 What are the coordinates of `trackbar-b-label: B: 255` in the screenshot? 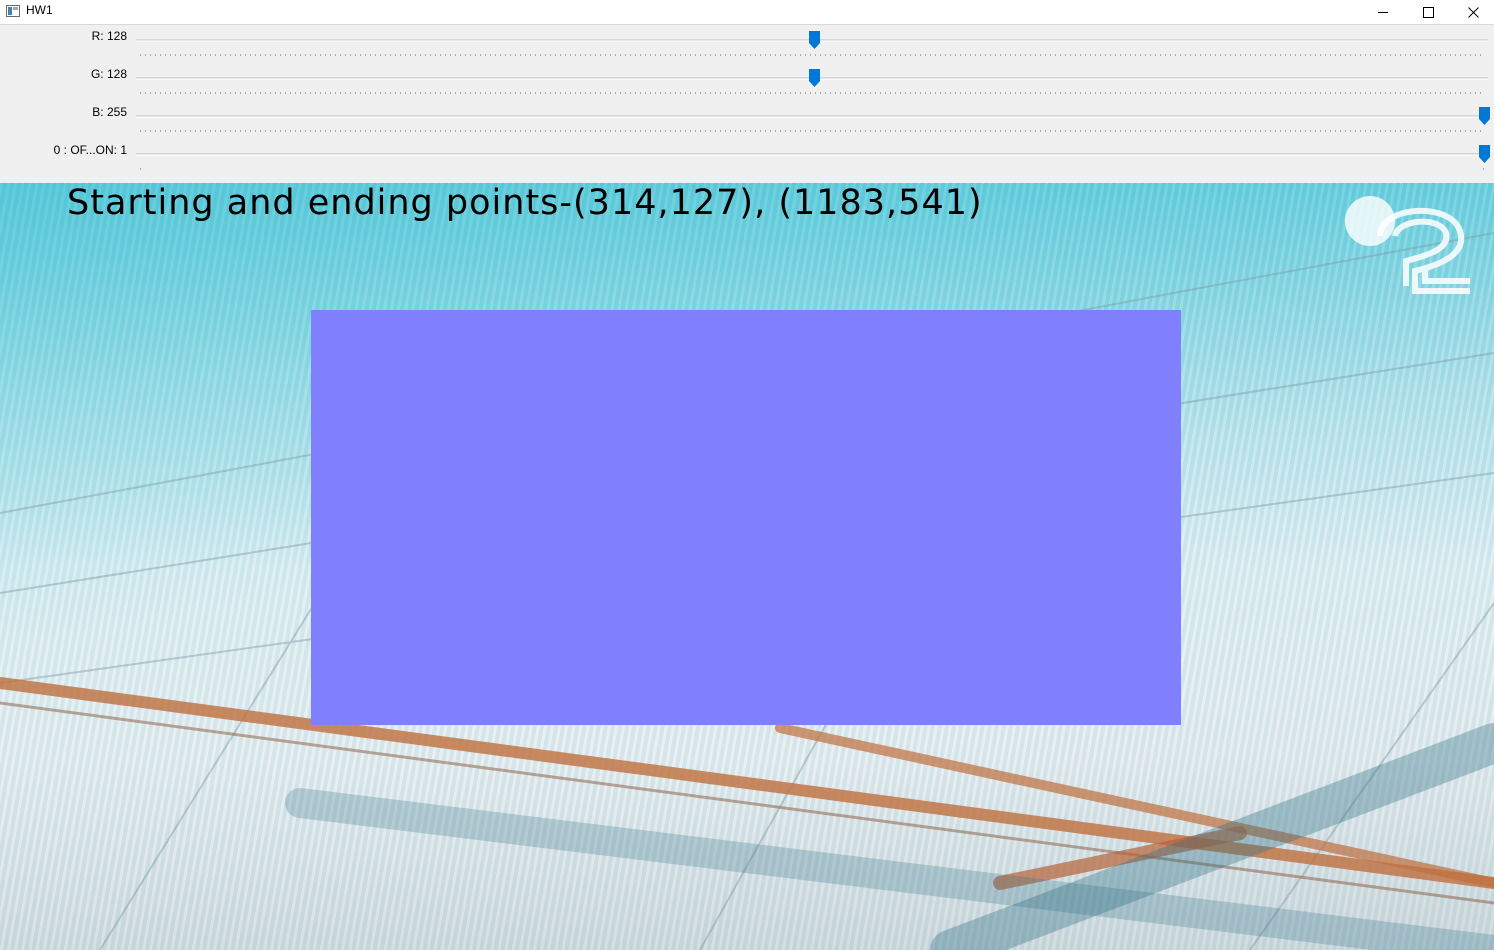 It's located at (109, 112).